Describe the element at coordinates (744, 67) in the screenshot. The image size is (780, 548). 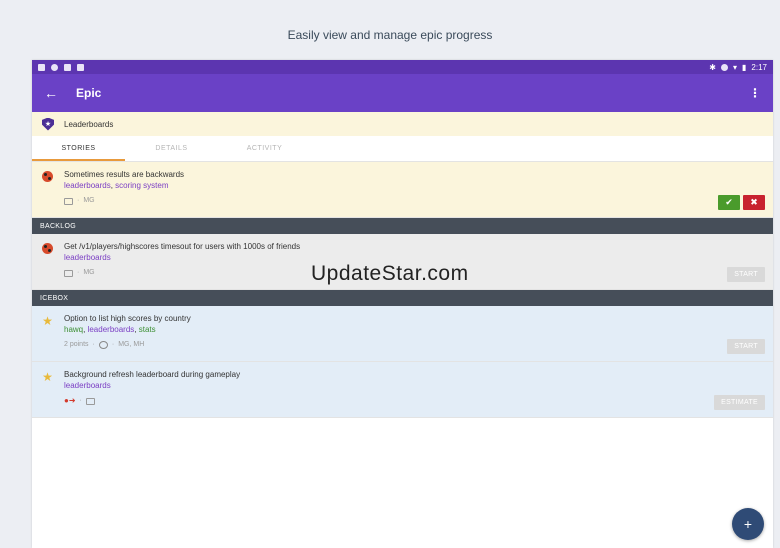
I see `battery-icon: ▮` at that location.